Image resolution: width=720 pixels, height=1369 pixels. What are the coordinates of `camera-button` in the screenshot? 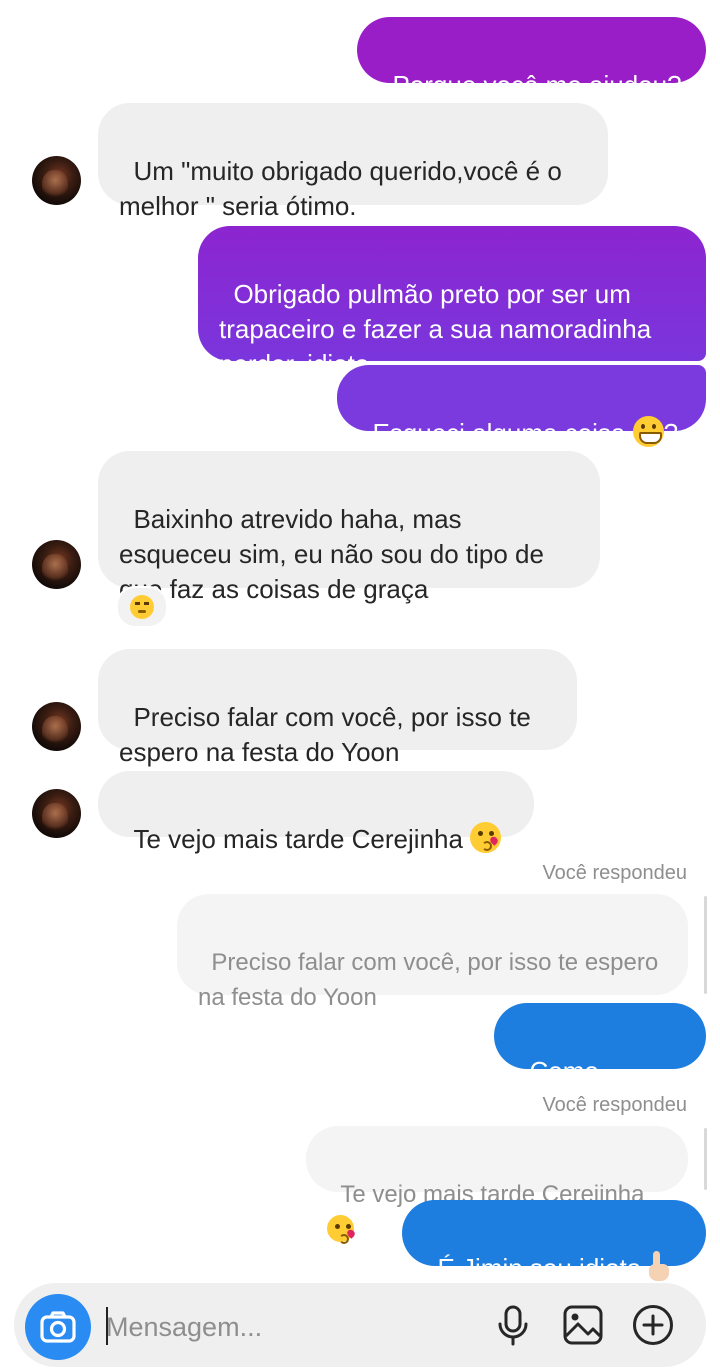 It's located at (58, 1327).